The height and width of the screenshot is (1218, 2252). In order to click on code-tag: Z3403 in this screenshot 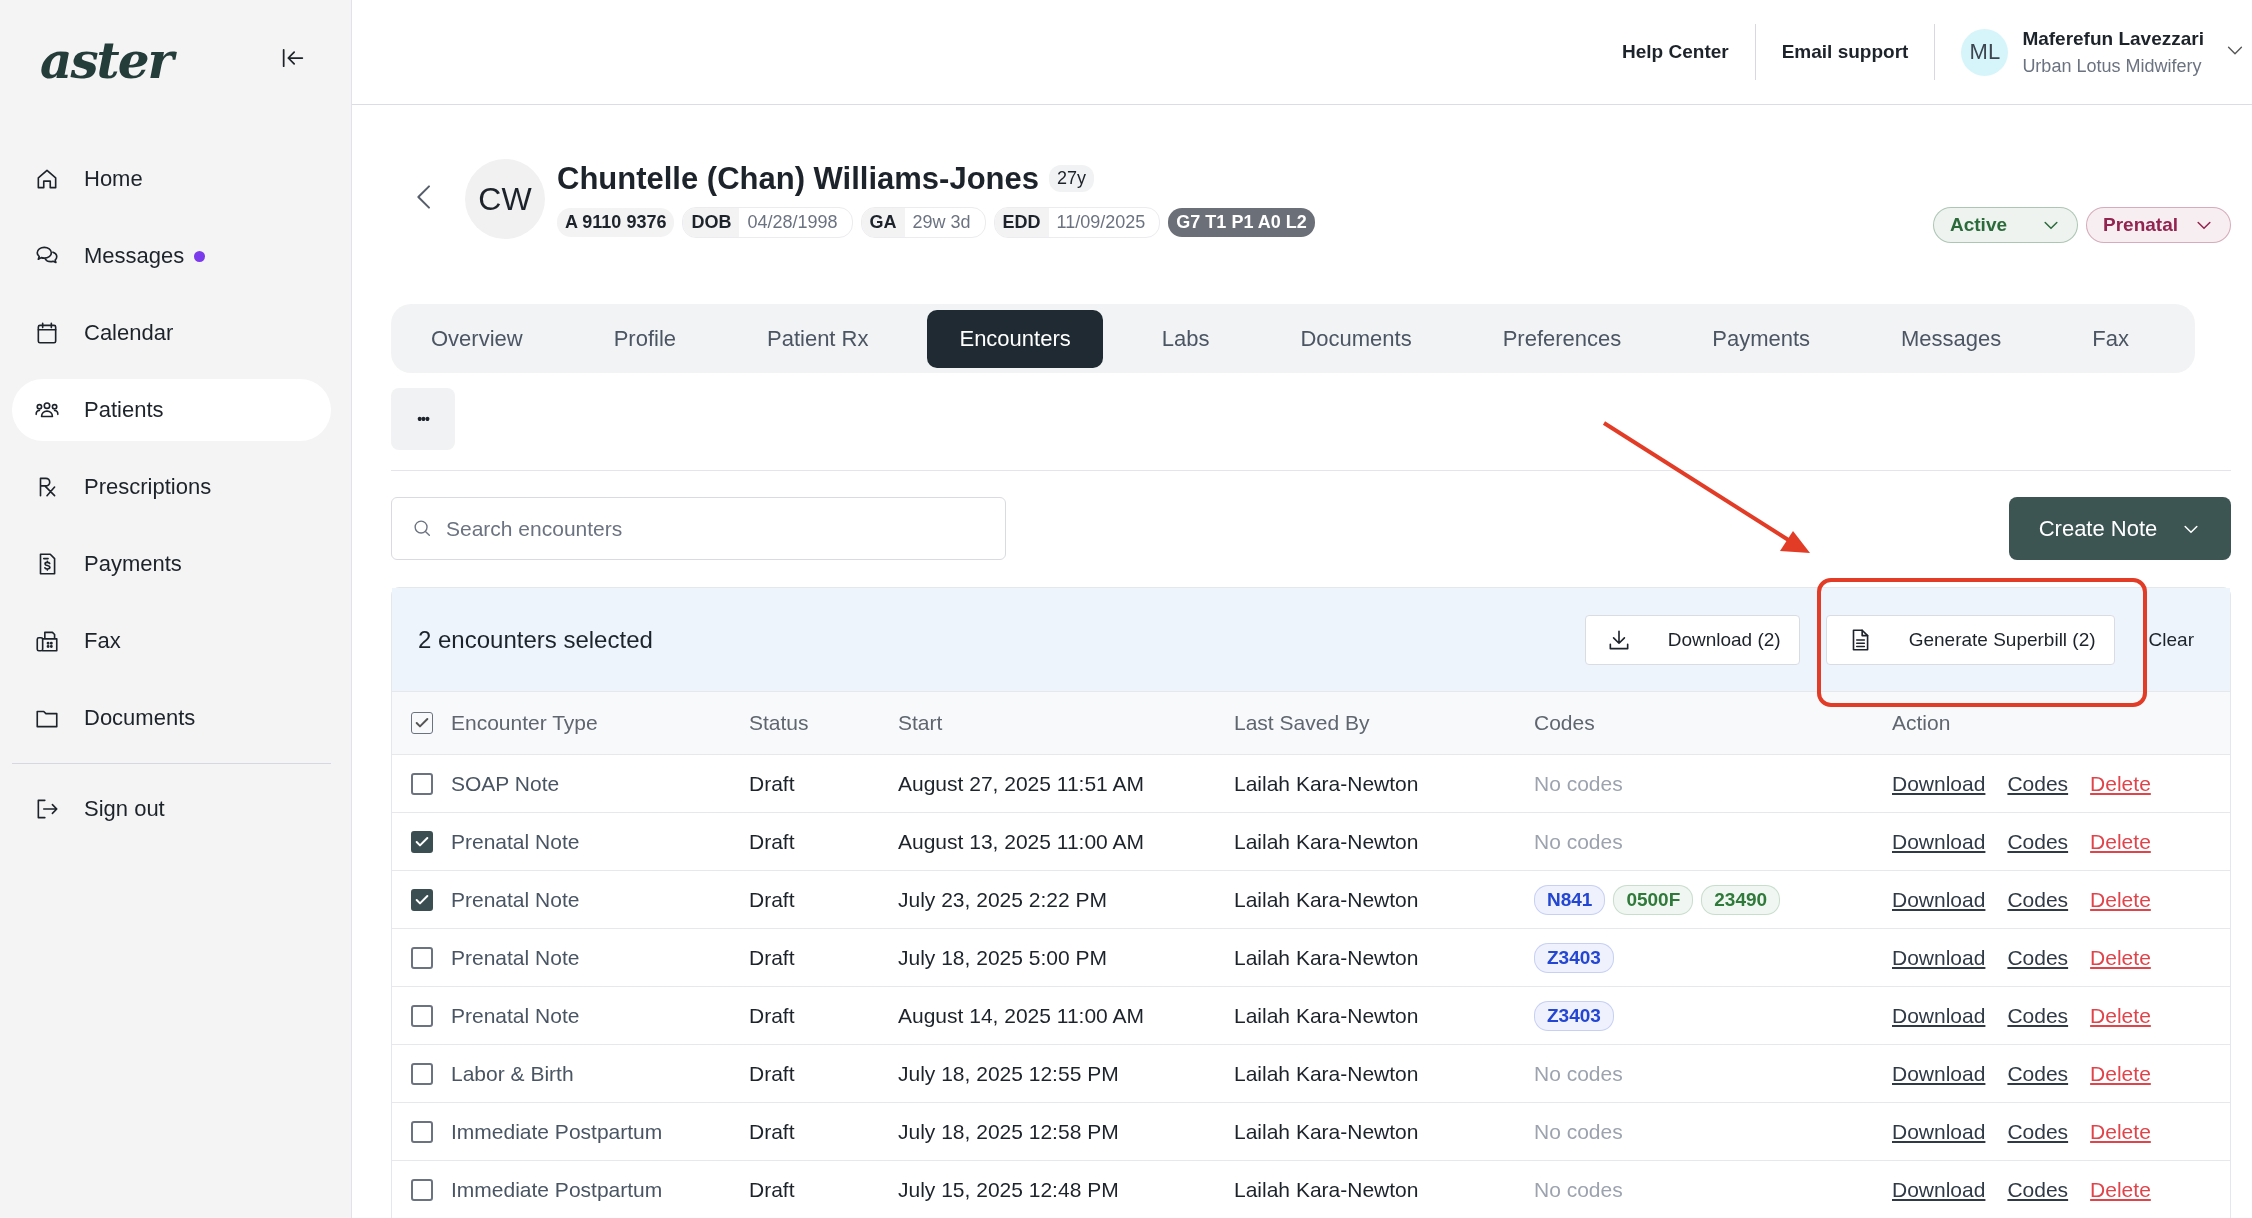, I will do `click(1574, 957)`.